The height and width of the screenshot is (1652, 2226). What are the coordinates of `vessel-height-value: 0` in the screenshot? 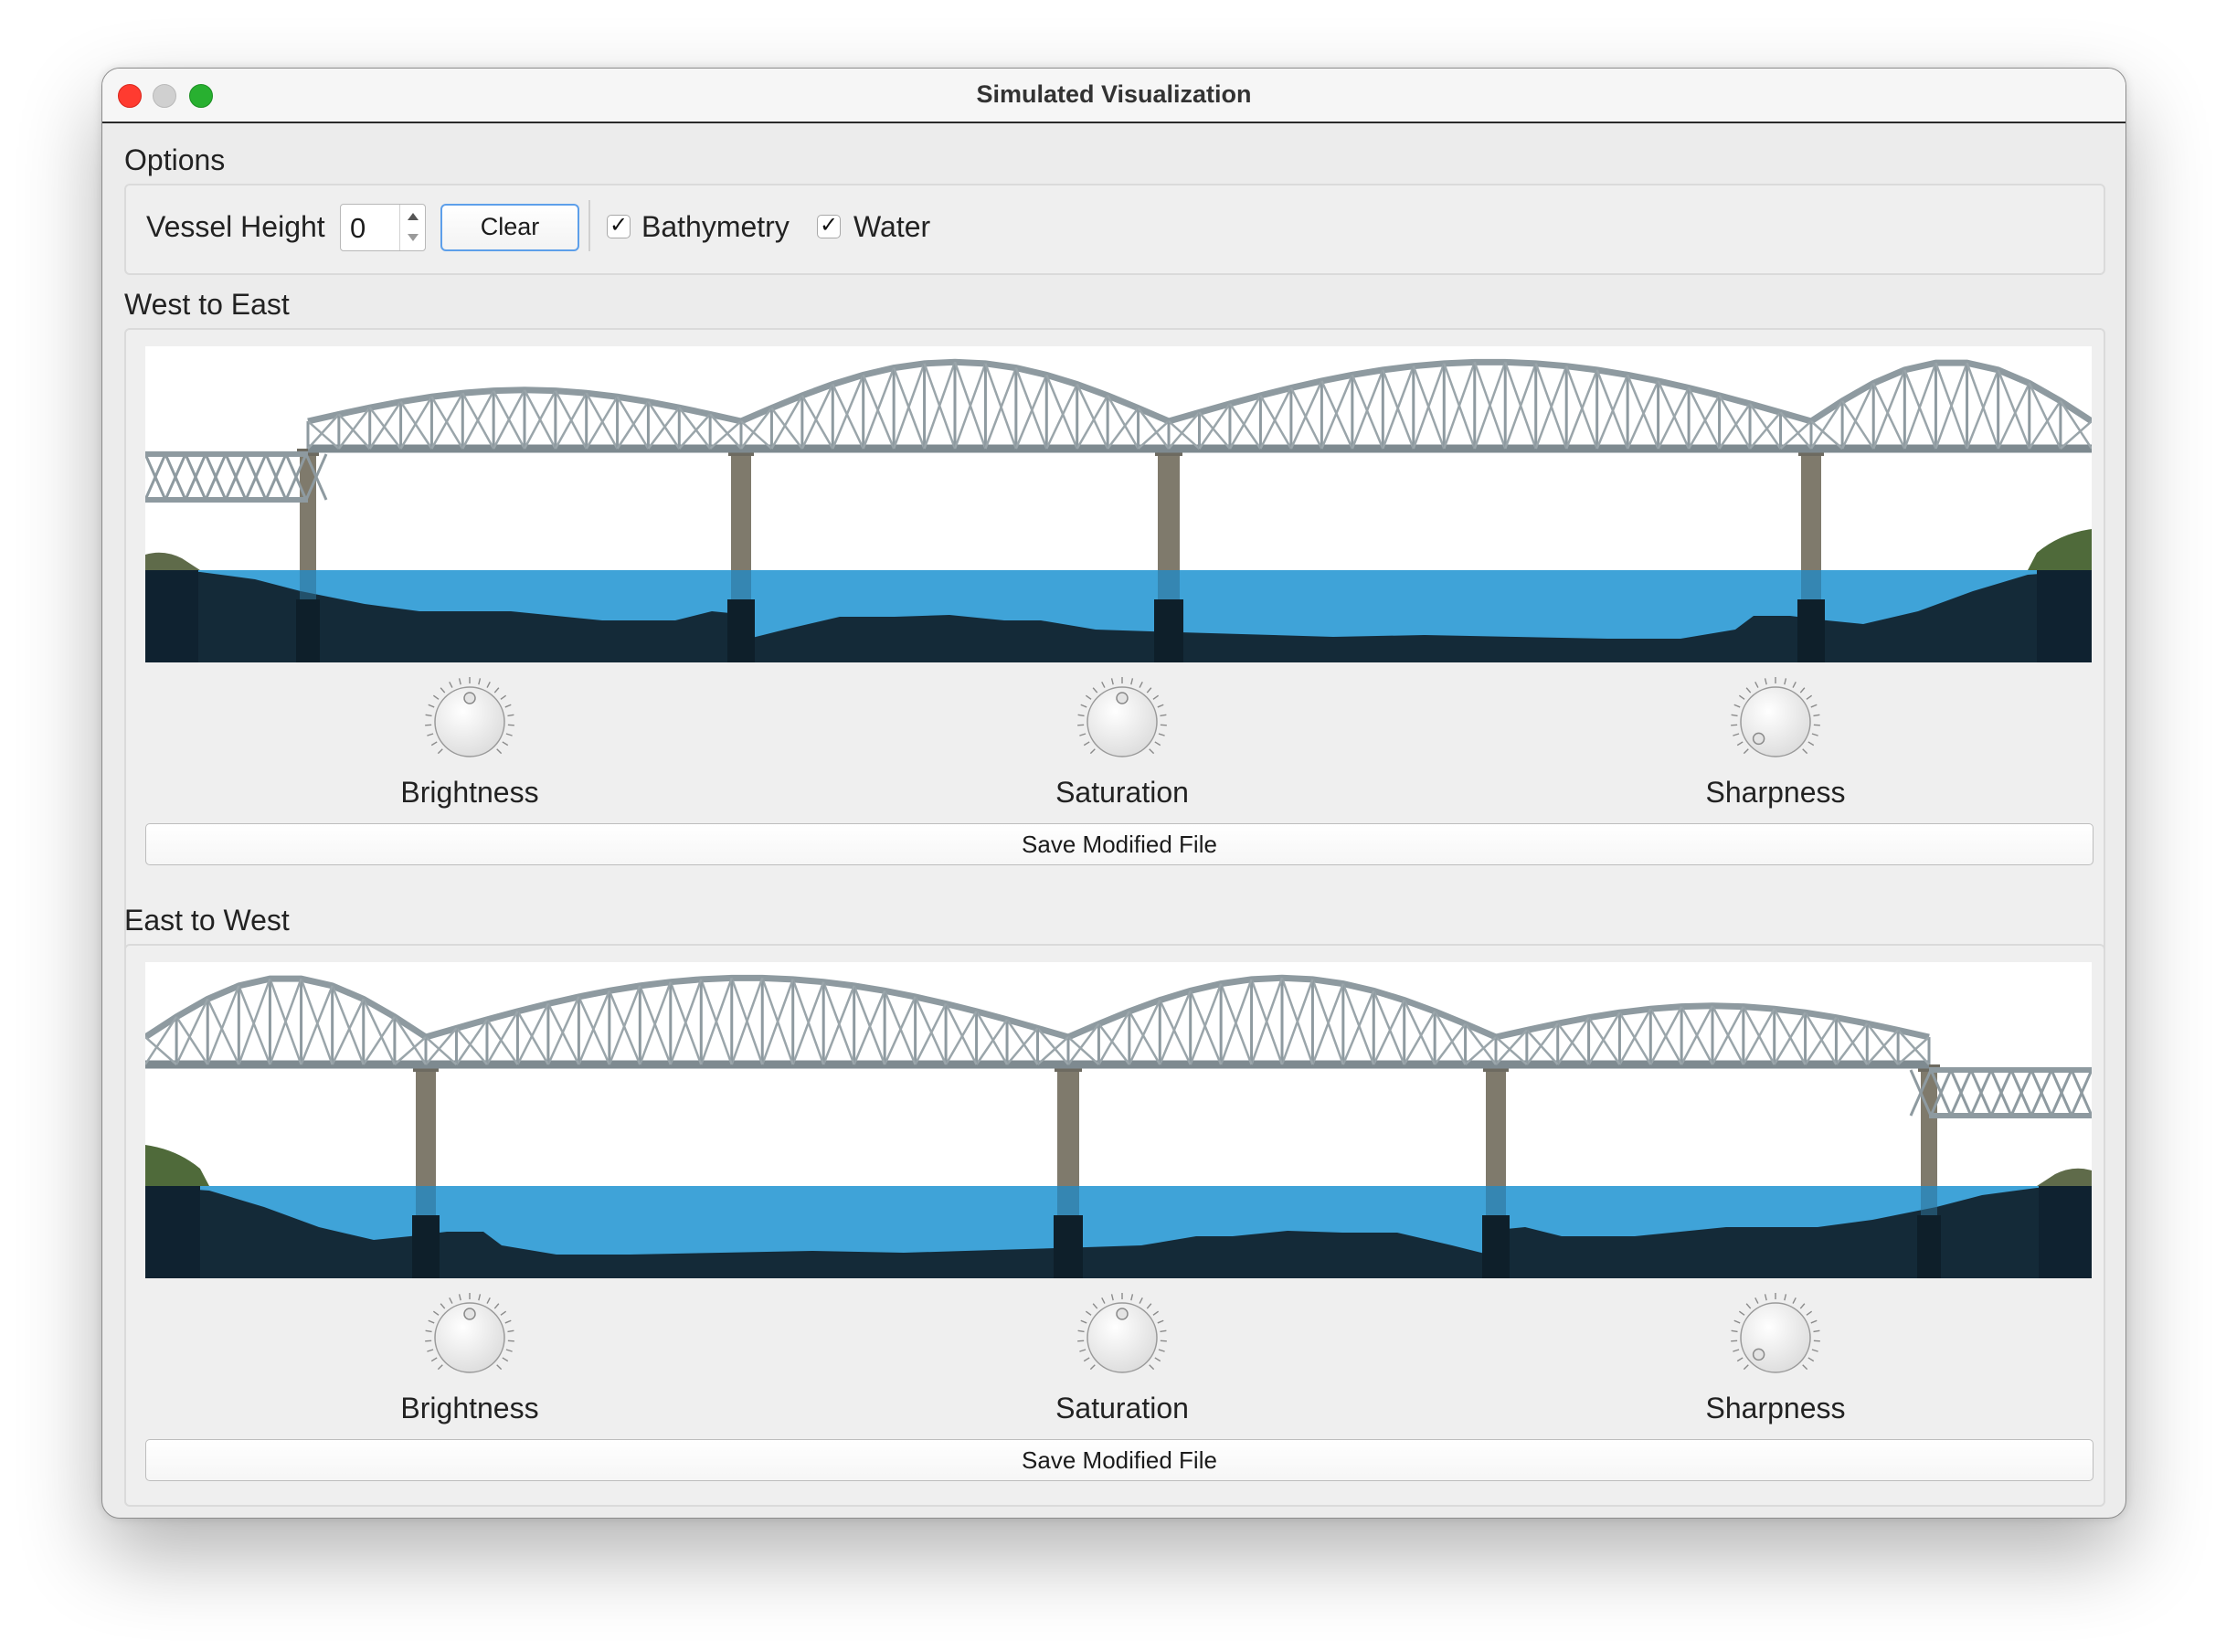 It's located at (358, 229).